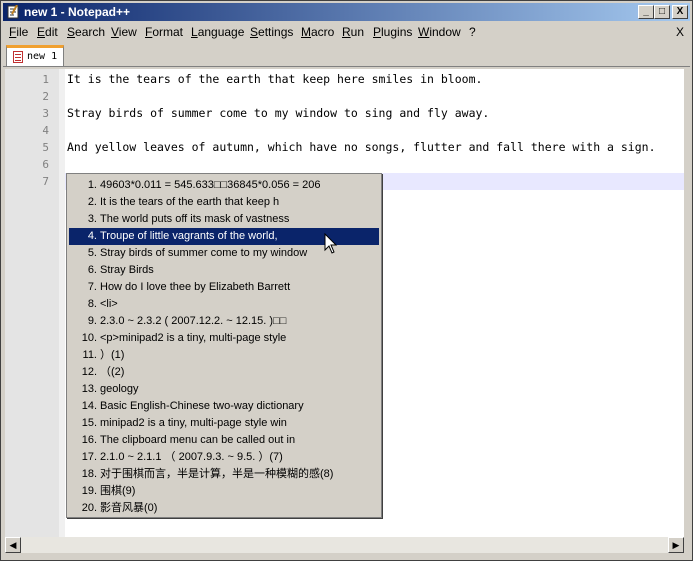 This screenshot has height=561, width=693. What do you see at coordinates (45, 96) in the screenshot?
I see `line-number: 2` at bounding box center [45, 96].